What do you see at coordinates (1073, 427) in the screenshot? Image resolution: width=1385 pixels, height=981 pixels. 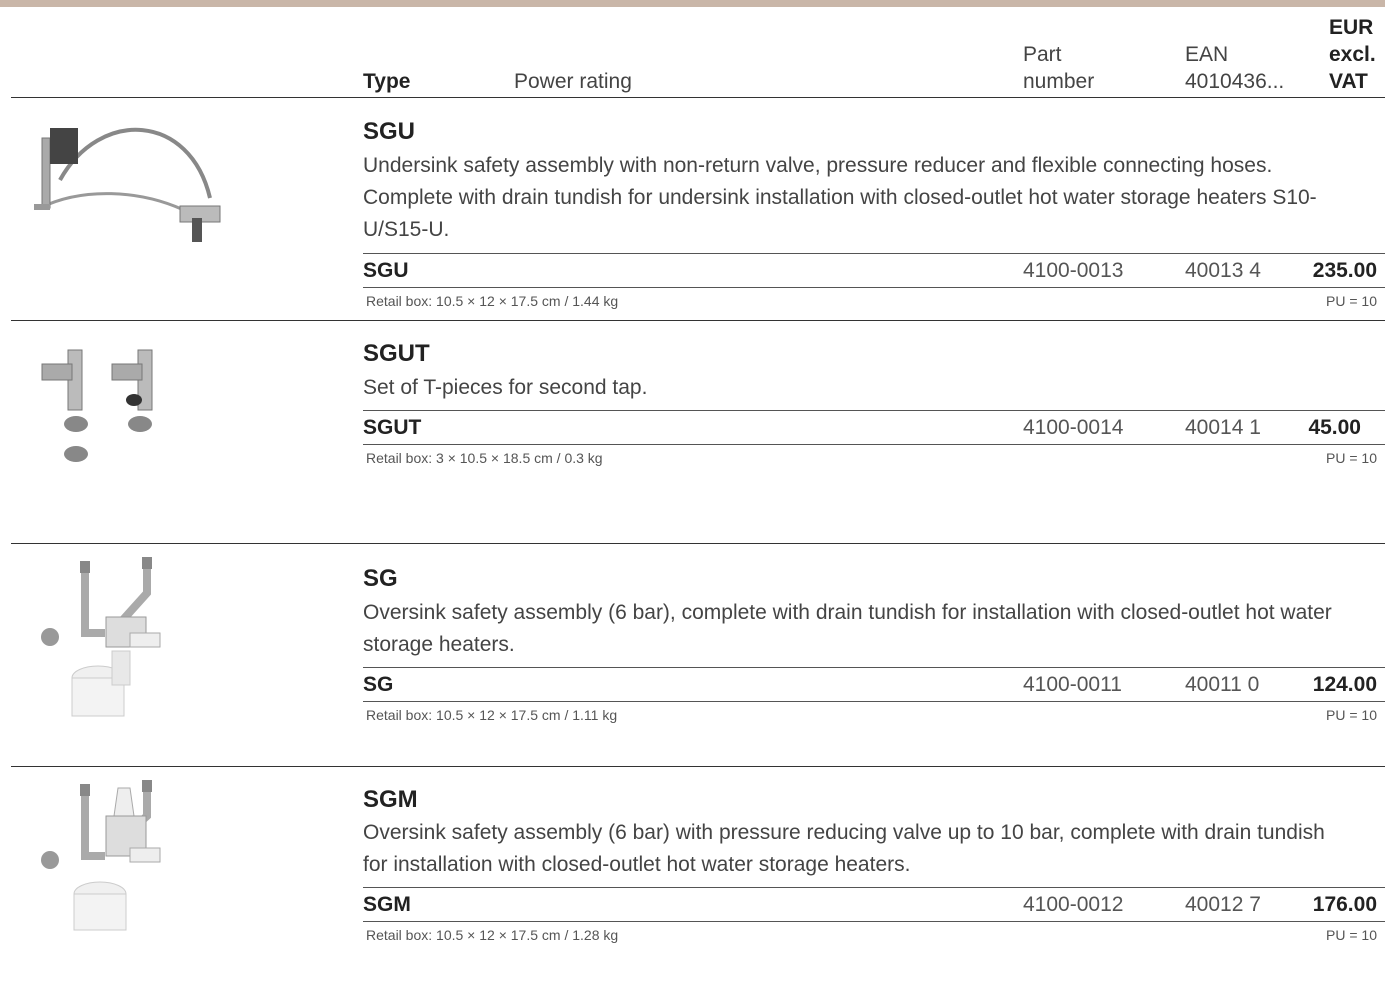 I see `part-number: 4100-0014` at bounding box center [1073, 427].